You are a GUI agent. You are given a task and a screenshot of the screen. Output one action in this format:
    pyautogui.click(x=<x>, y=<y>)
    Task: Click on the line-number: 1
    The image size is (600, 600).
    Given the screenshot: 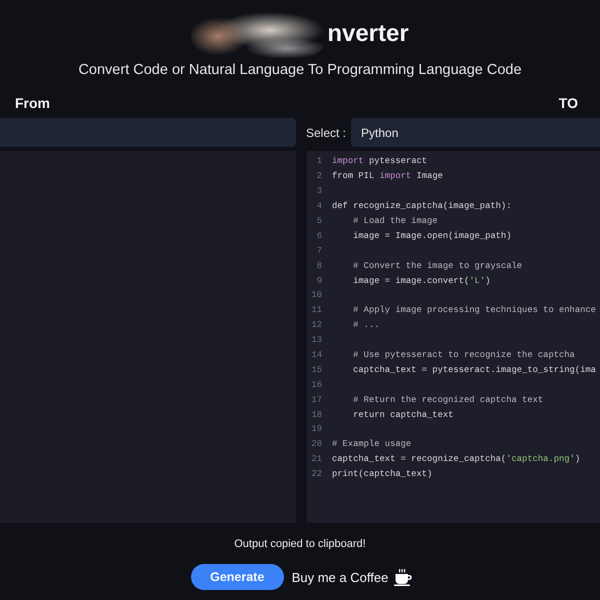 What is the action you would take?
    pyautogui.click(x=319, y=161)
    